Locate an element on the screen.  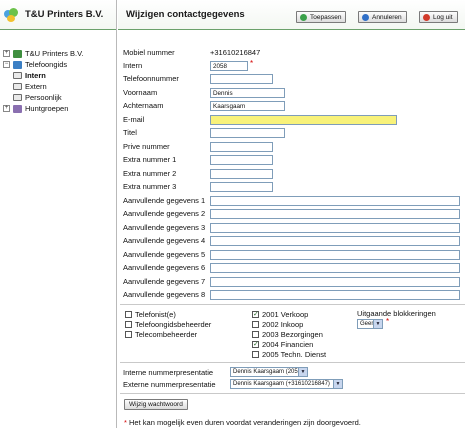
aanvullende-gegevens-7-label: Aanvullende gegevens 7 is located at coordinates (164, 281).